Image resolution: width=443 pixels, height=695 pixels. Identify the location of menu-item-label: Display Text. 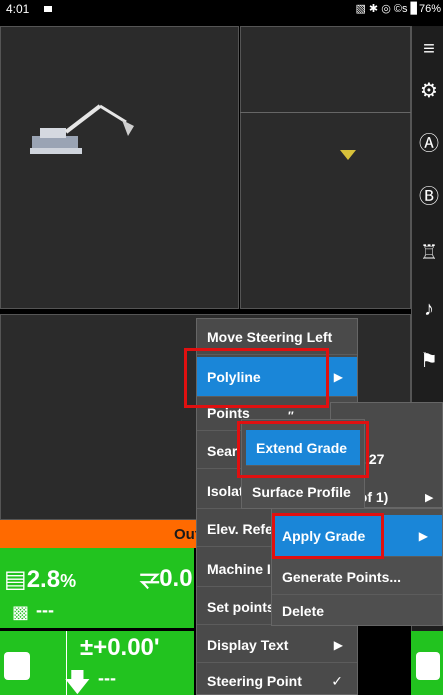
(248, 645).